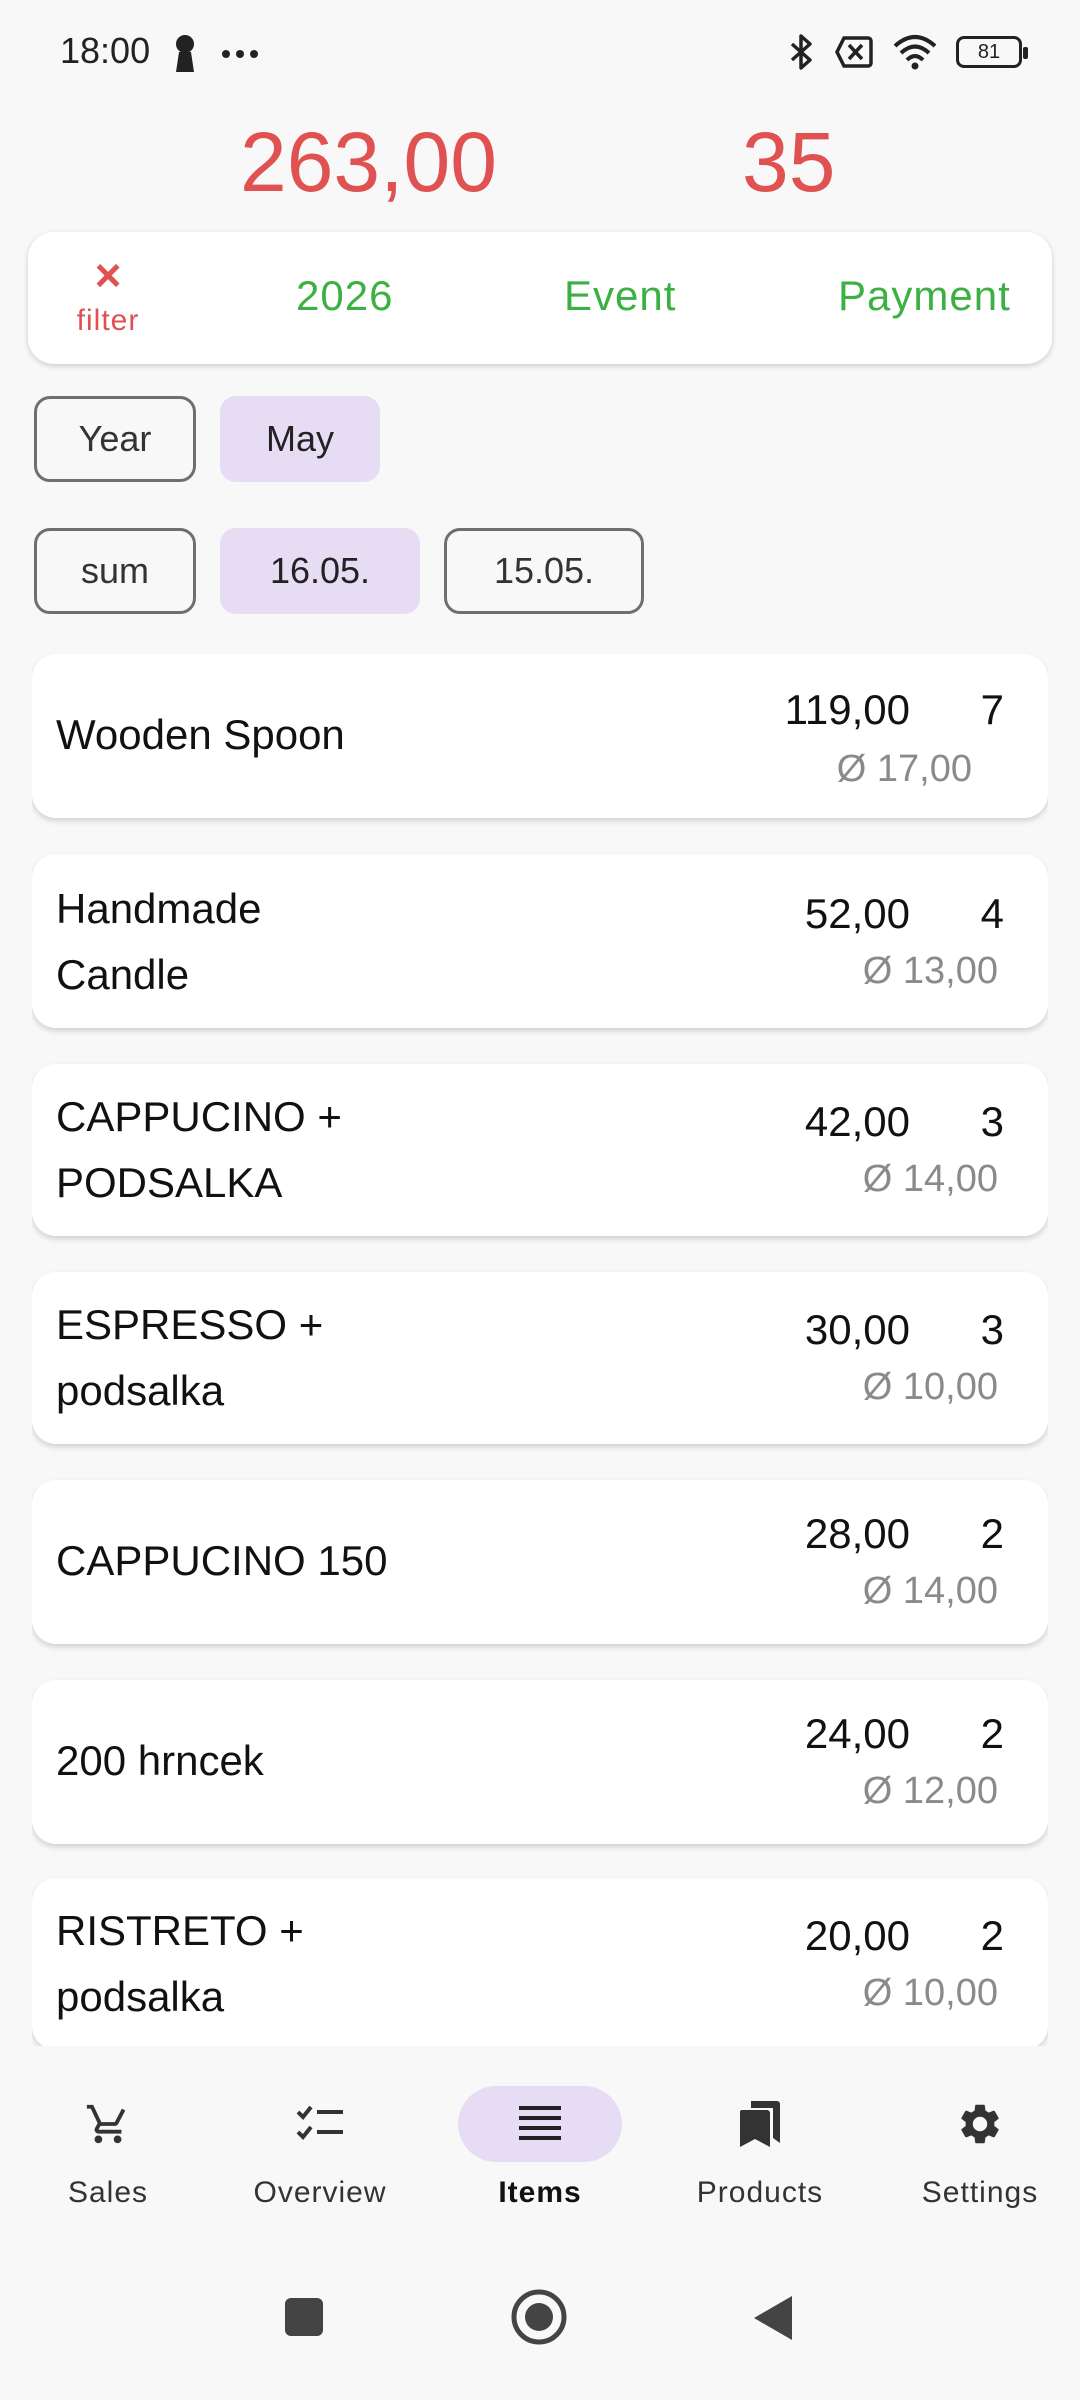  What do you see at coordinates (115, 439) in the screenshot?
I see `chip-year: Year` at bounding box center [115, 439].